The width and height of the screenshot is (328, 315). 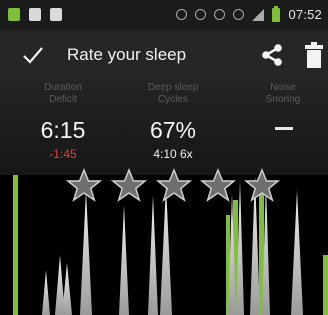 I want to click on bluetooth-icon, so click(x=201, y=14).